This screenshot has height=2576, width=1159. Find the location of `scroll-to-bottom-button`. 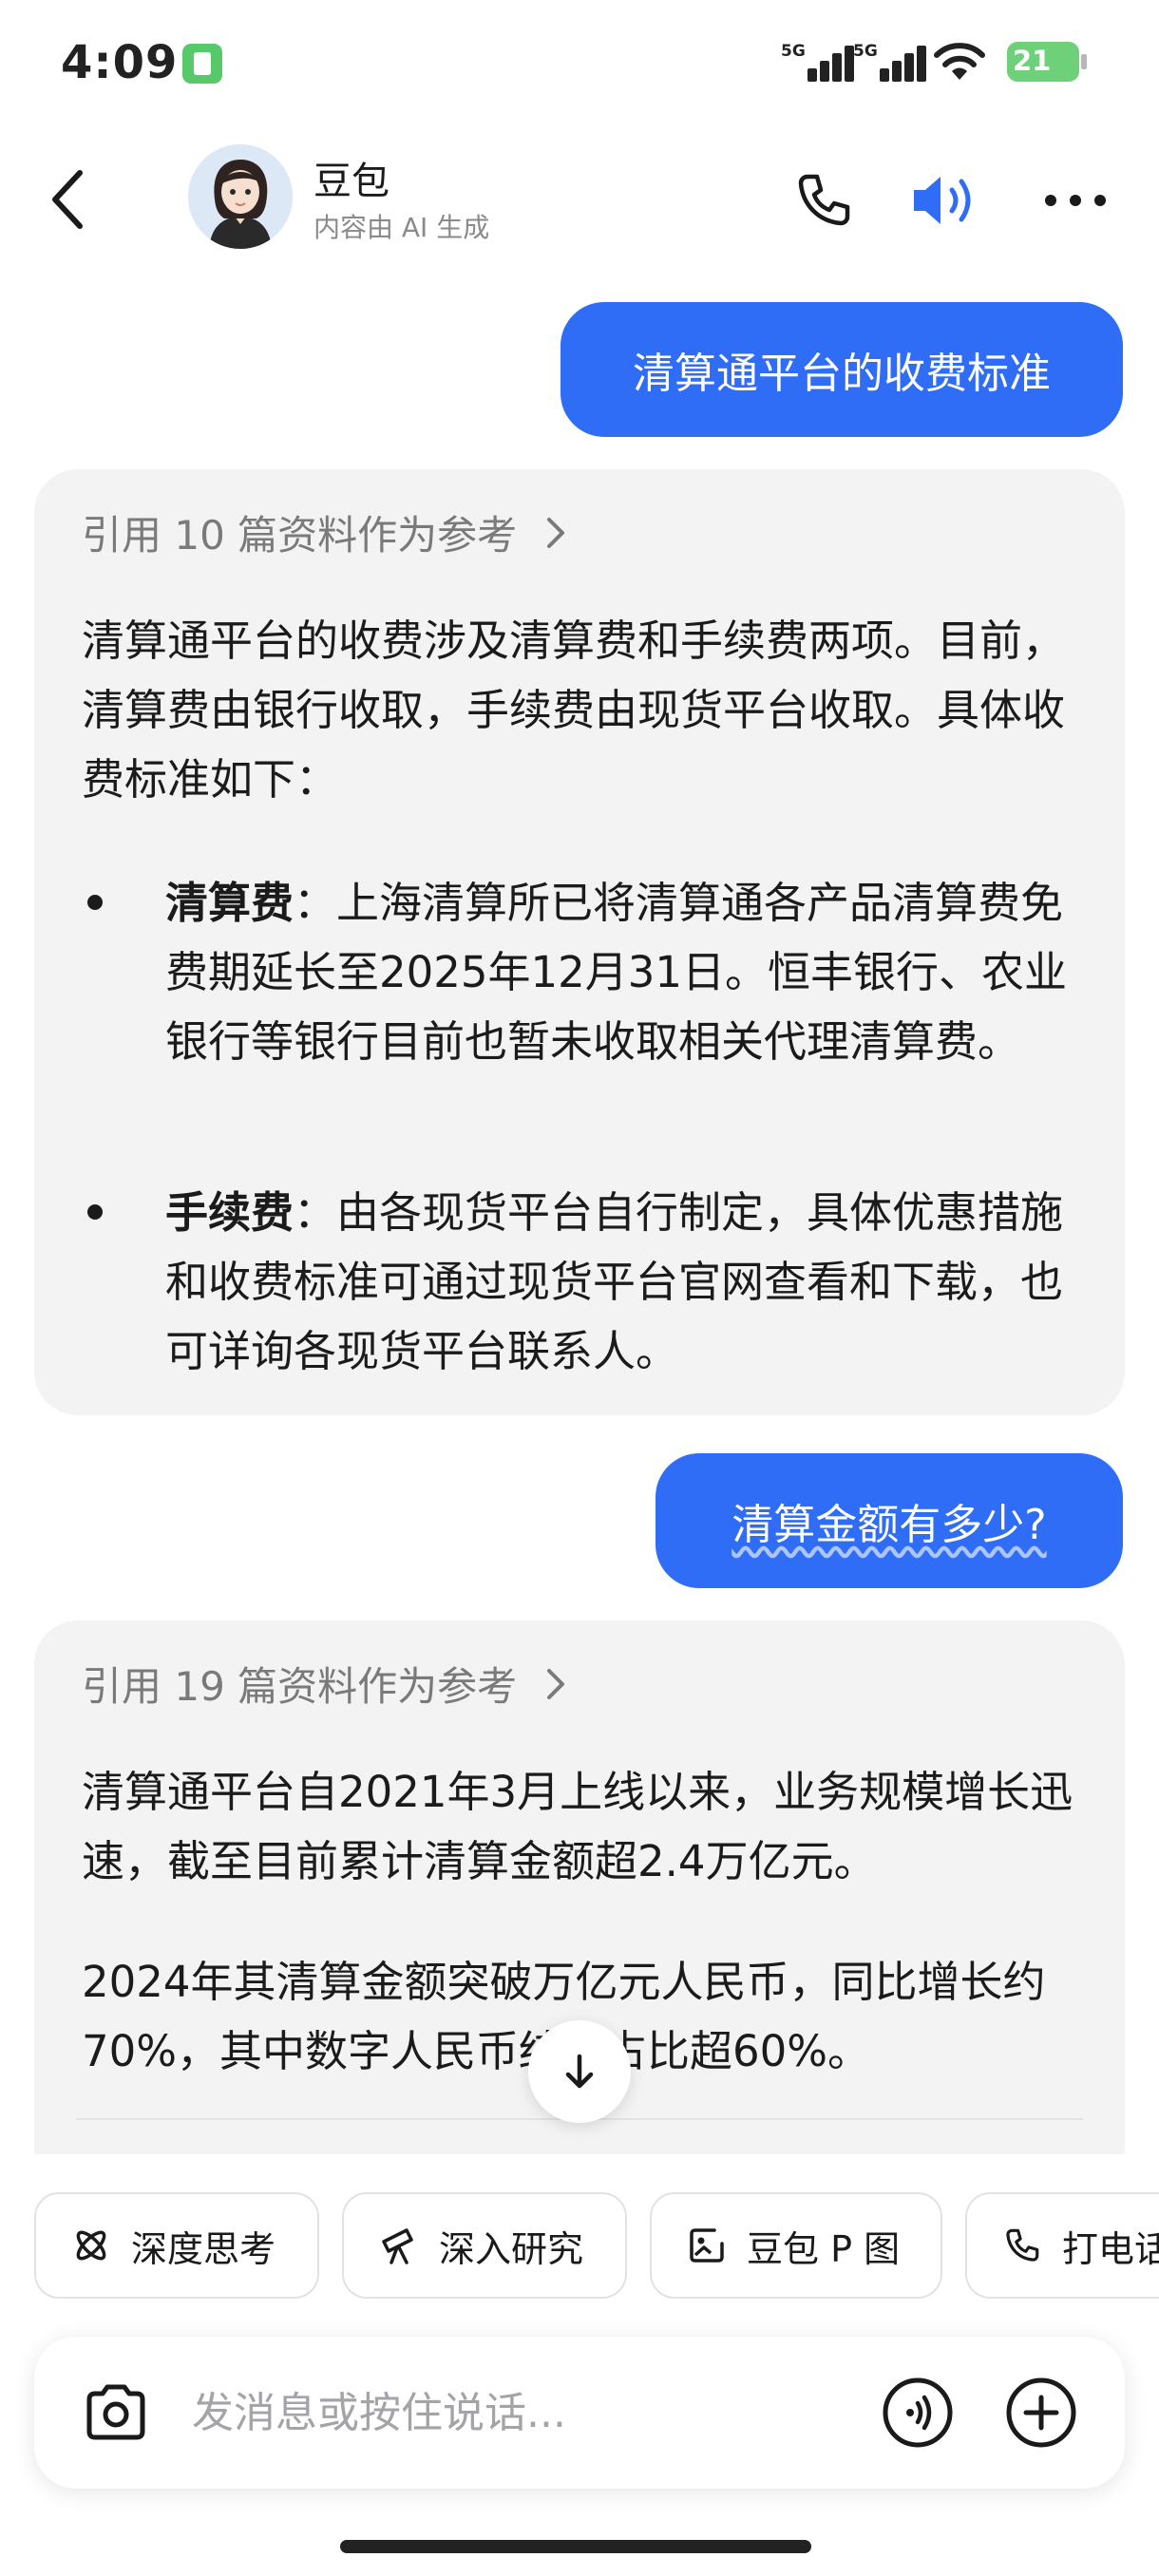

scroll-to-bottom-button is located at coordinates (579, 2071).